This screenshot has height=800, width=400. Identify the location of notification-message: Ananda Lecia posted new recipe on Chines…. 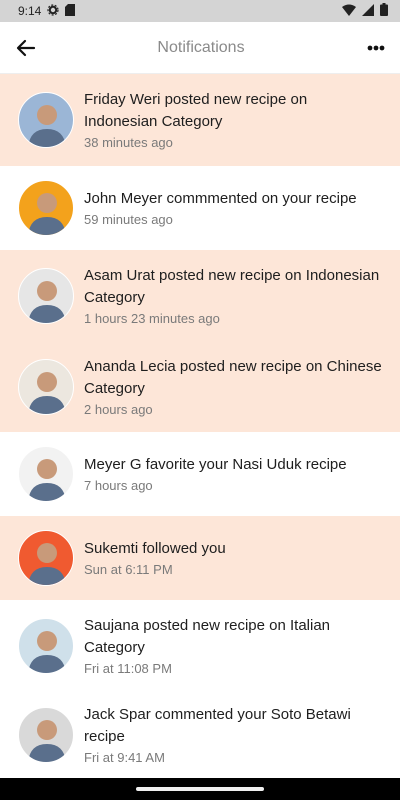
(233, 377).